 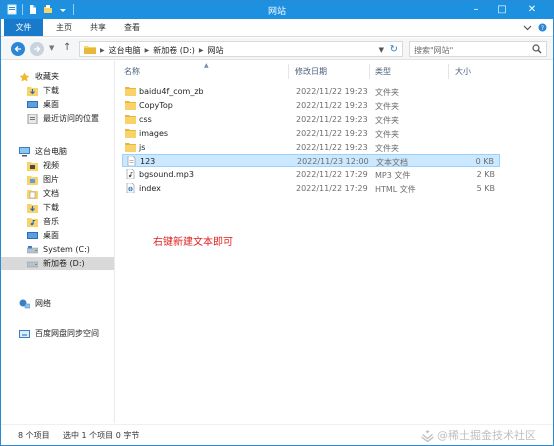 What do you see at coordinates (57, 90) in the screenshot?
I see `nav-item-downloads: 下载` at bounding box center [57, 90].